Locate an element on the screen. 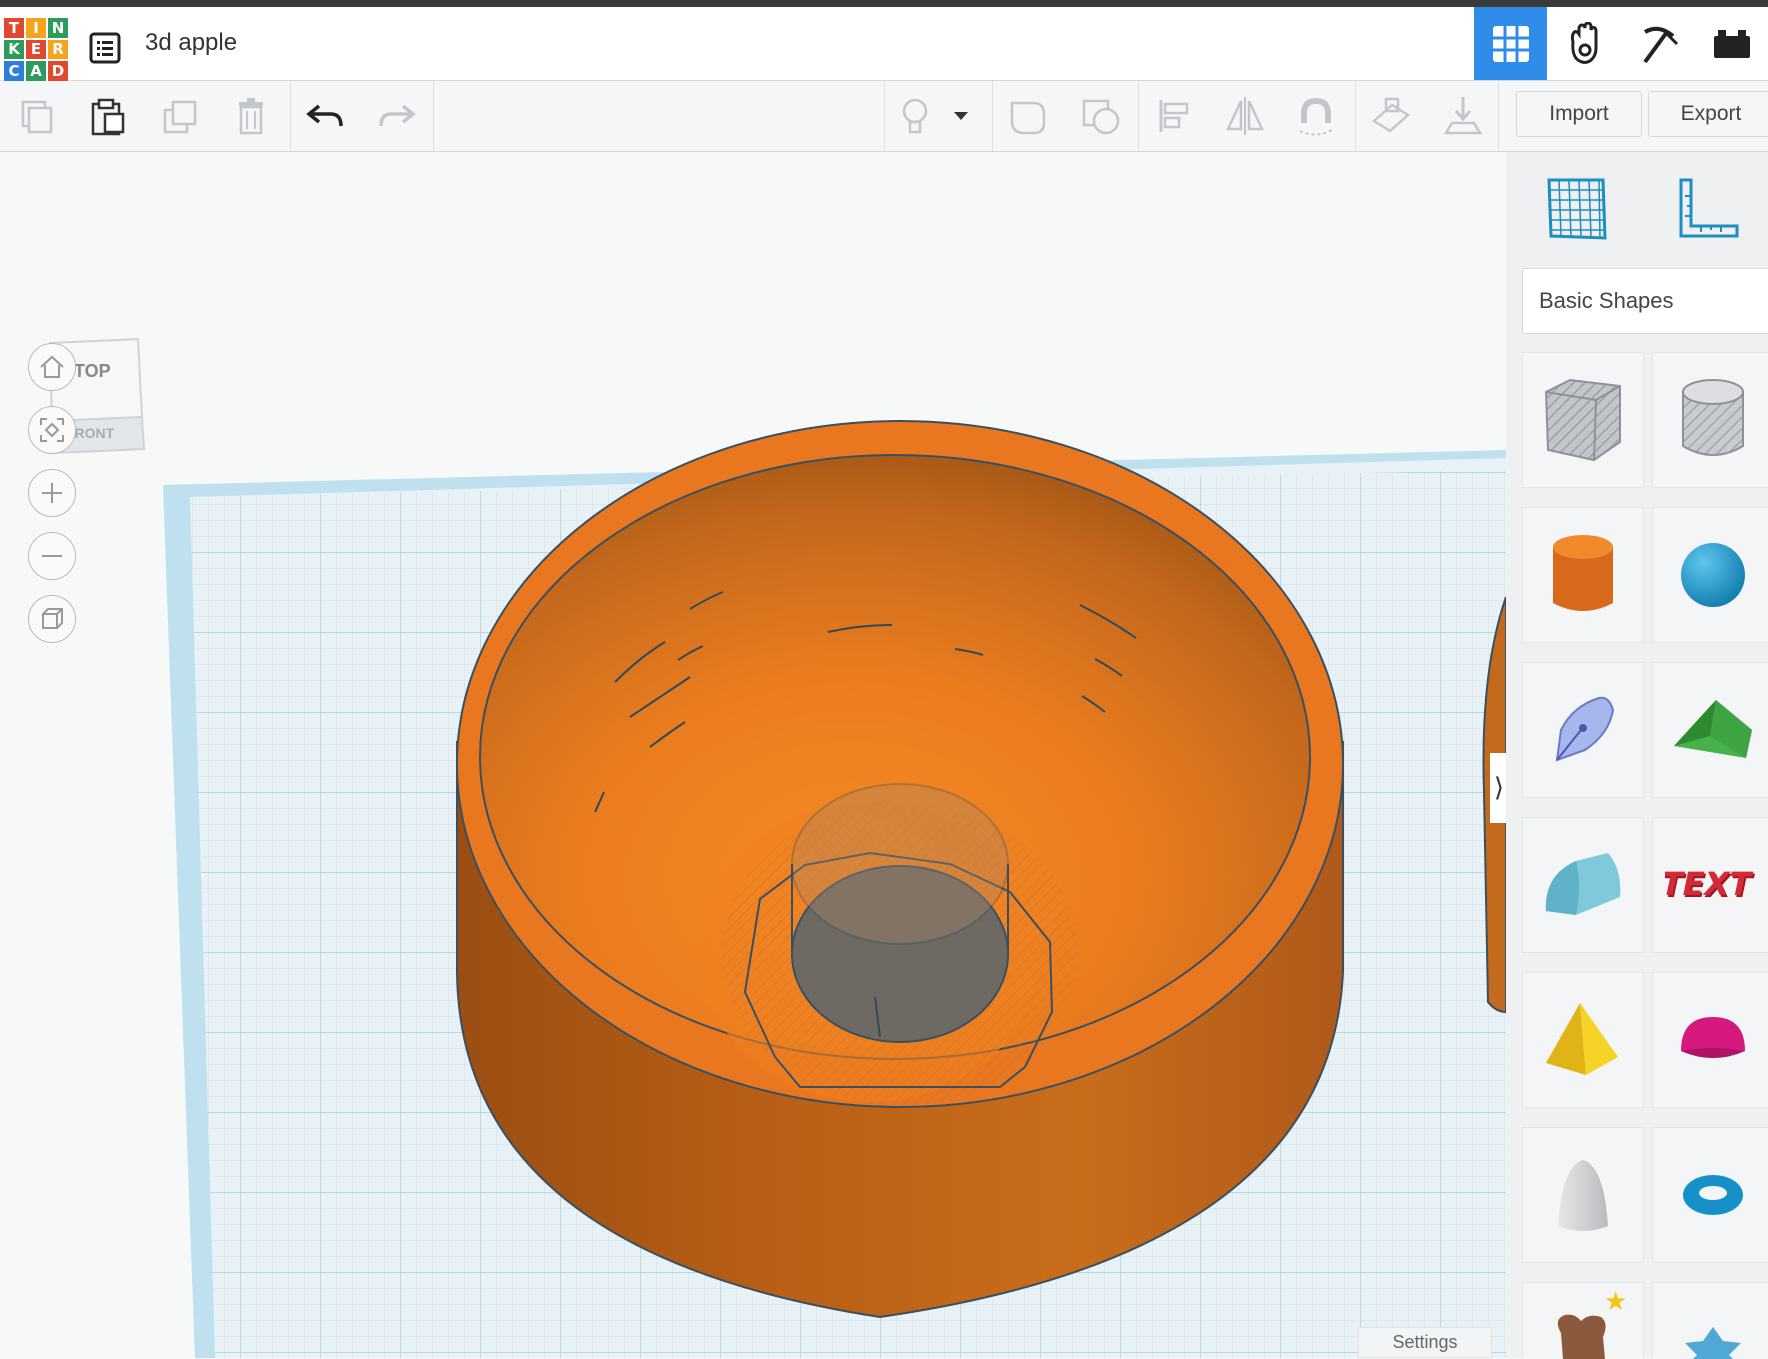  shape-round-roof is located at coordinates (1583, 885).